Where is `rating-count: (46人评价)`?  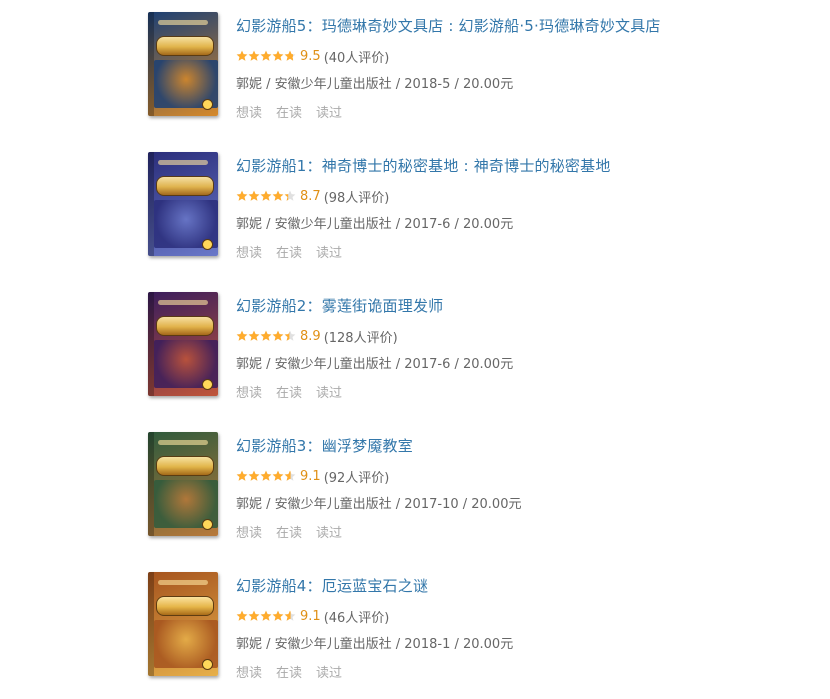
rating-count: (46人评价) is located at coordinates (356, 618).